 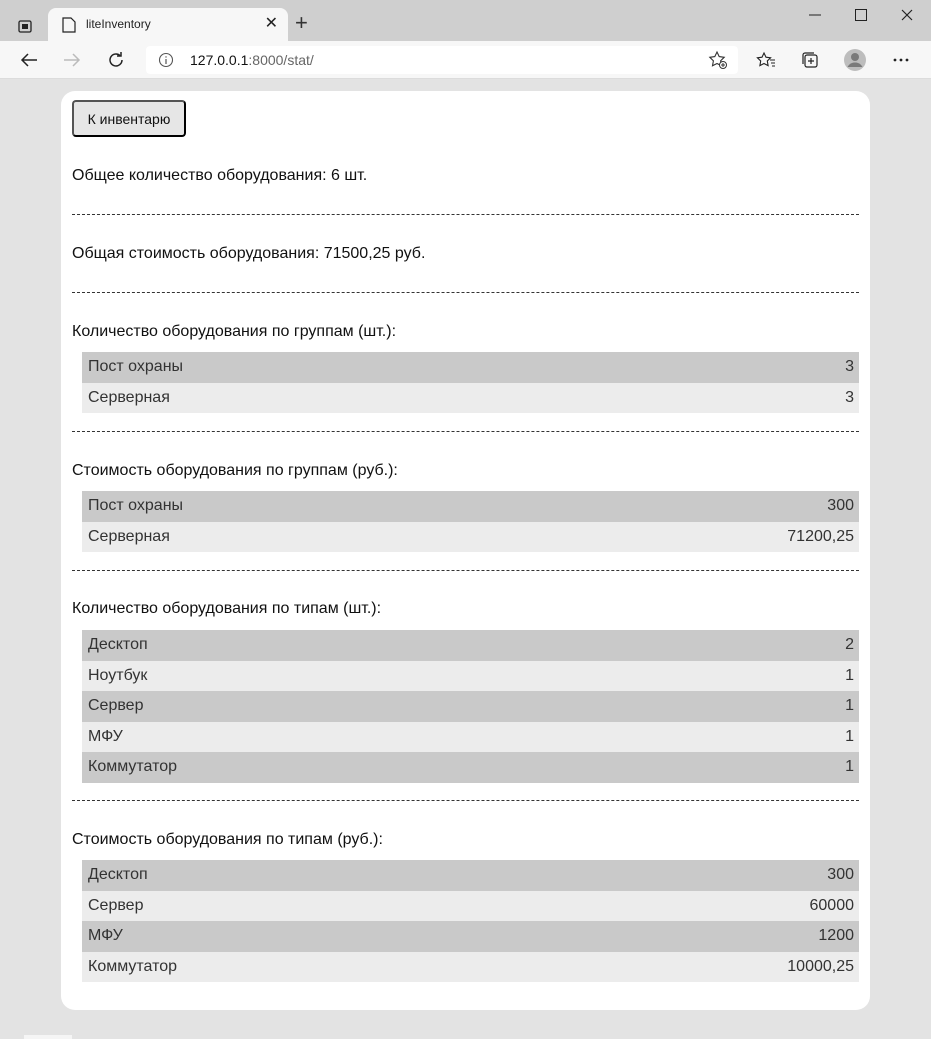 I want to click on table-row: МФУ 1, so click(x=470, y=736).